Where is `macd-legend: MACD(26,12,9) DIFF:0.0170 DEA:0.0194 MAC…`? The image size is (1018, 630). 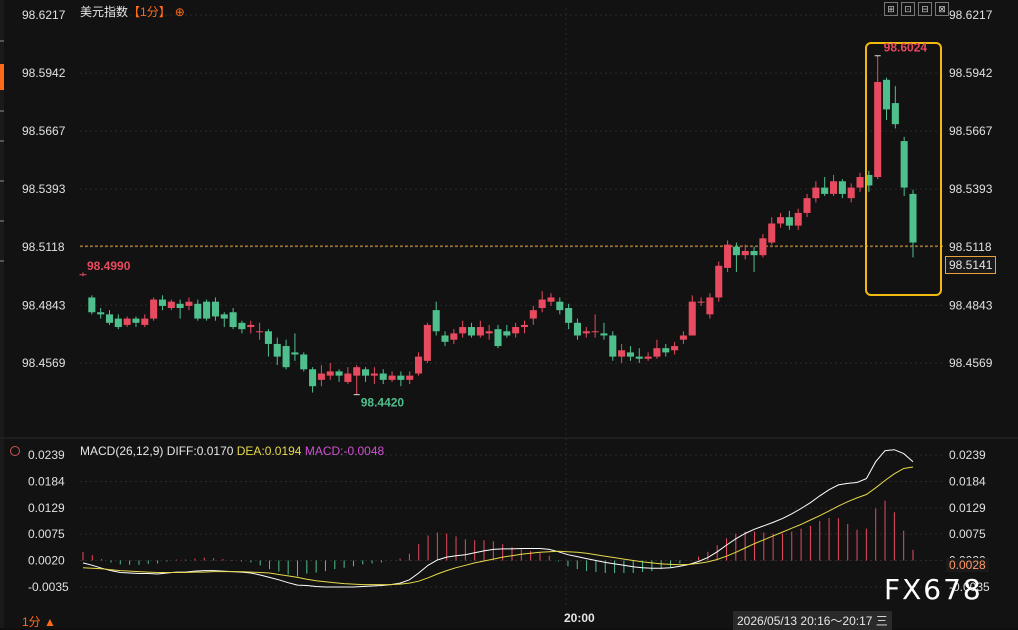
macd-legend: MACD(26,12,9) DIFF:0.0170 DEA:0.0194 MAC… is located at coordinates (232, 451).